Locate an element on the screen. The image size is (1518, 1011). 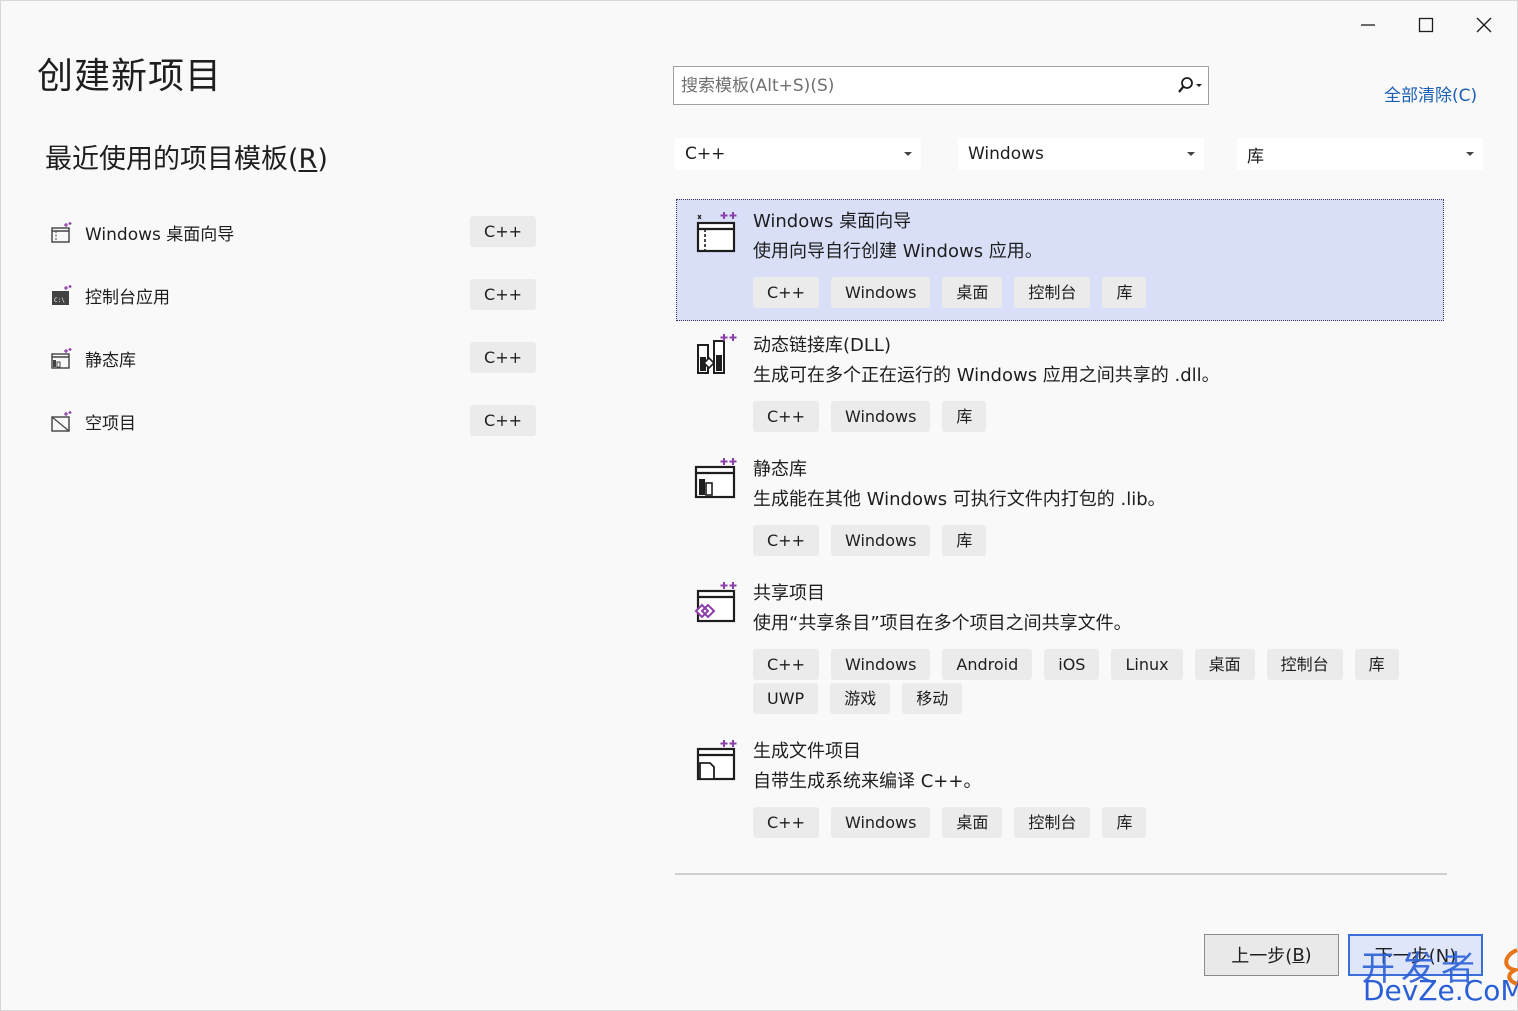
template-description: 使用向导自行创建 Windows 应用。 is located at coordinates (898, 251).